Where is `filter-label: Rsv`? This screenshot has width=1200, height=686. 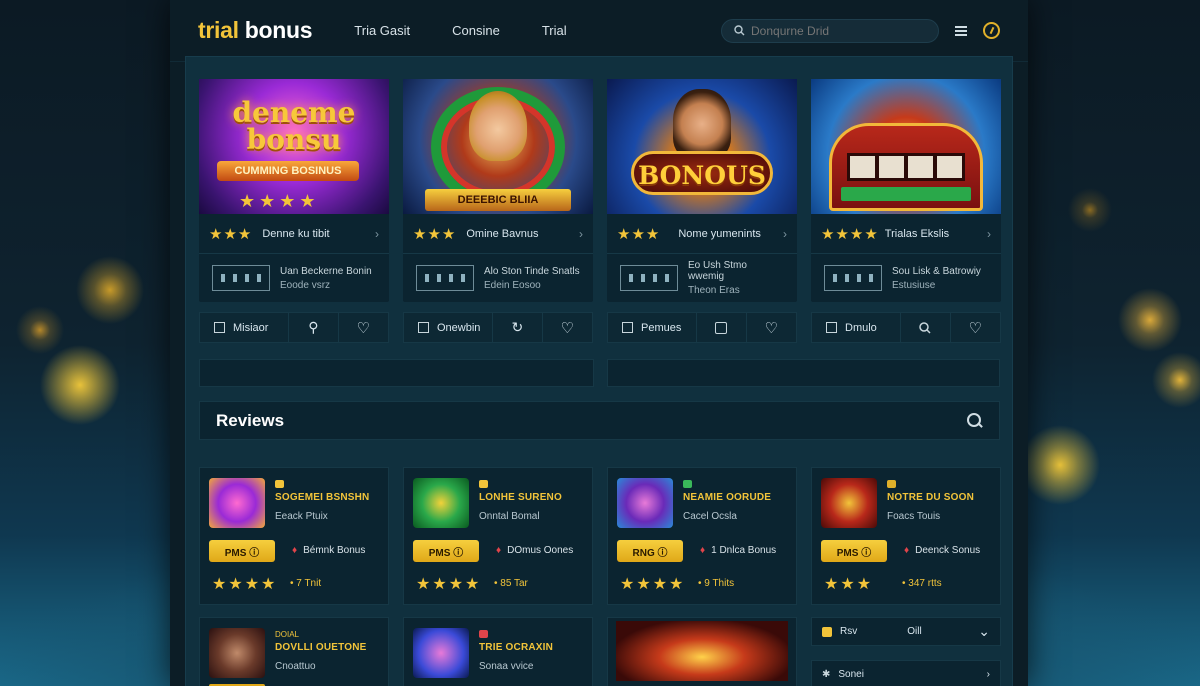 filter-label: Rsv is located at coordinates (849, 631).